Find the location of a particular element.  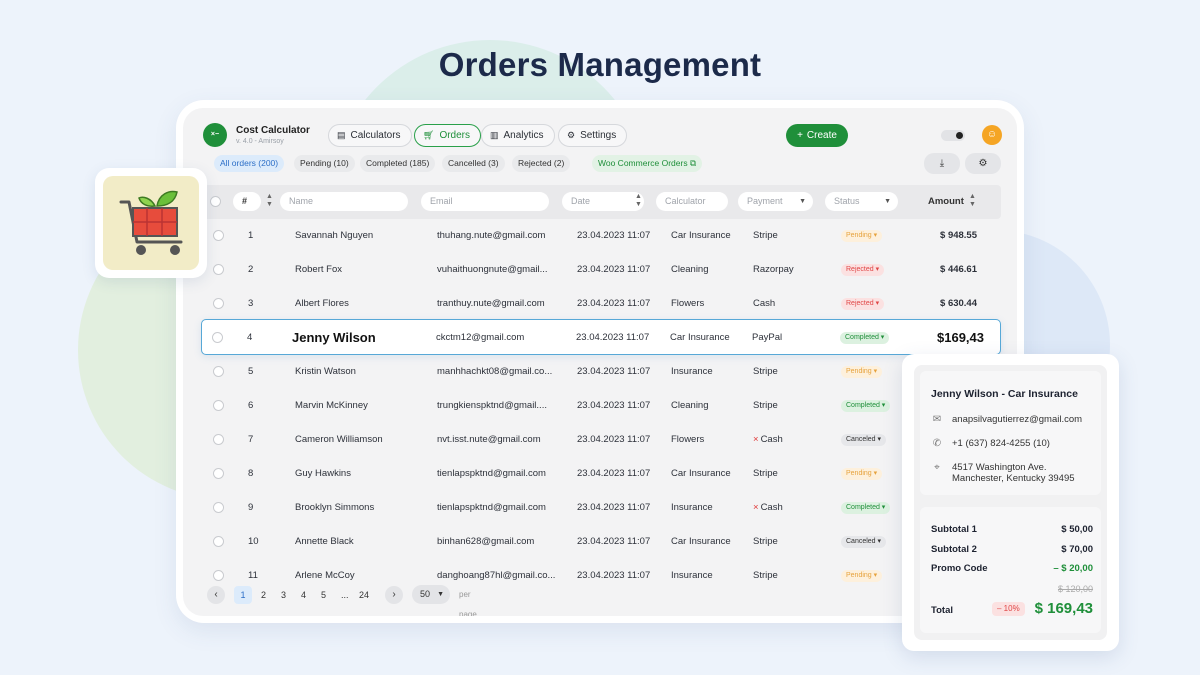

name-filter-input: Name is located at coordinates (344, 201).